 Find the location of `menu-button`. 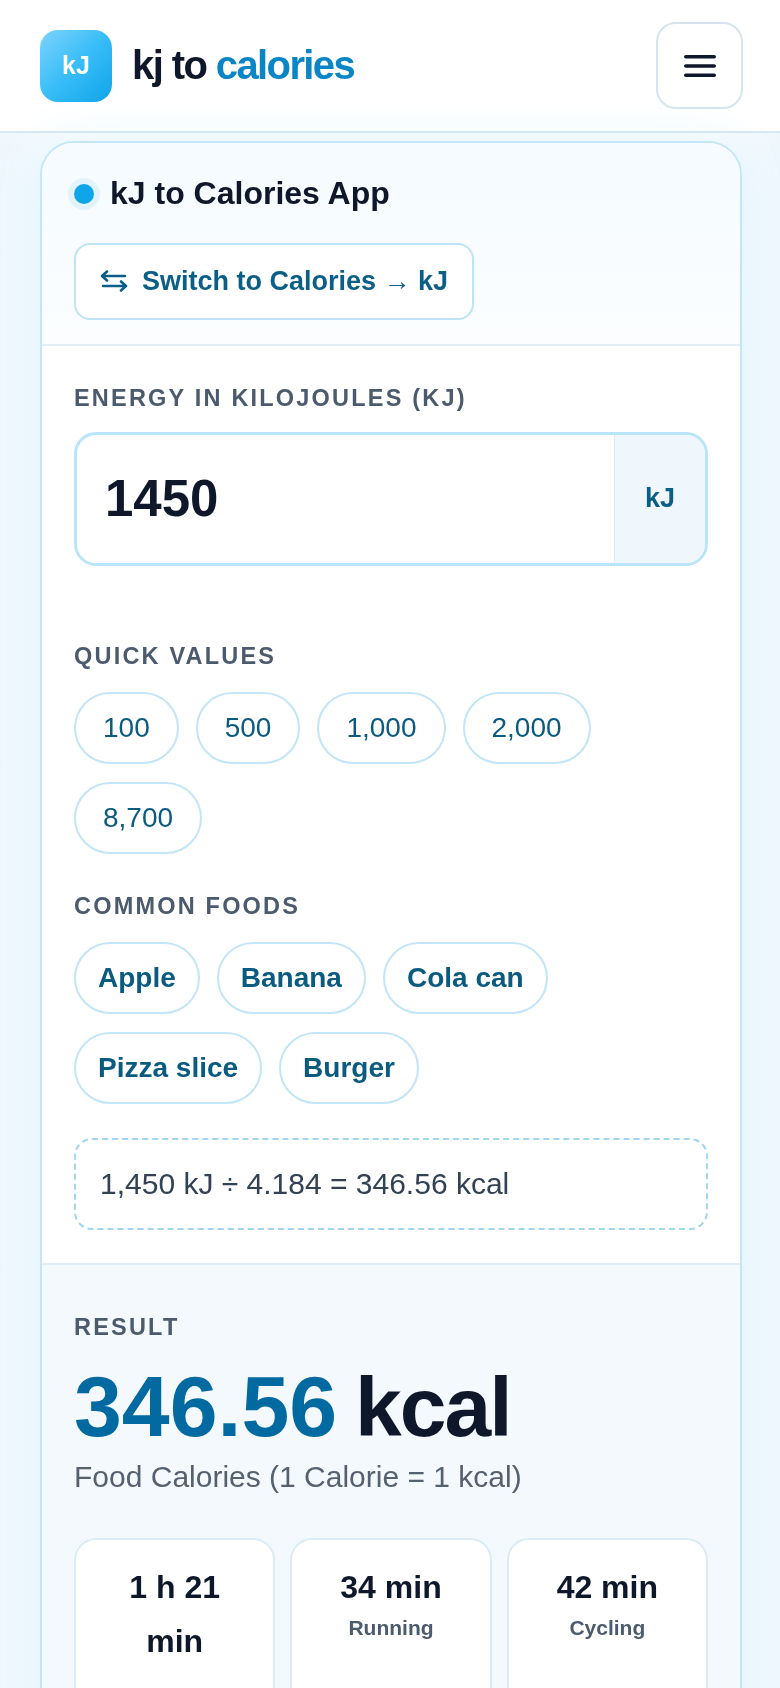

menu-button is located at coordinates (699, 65).